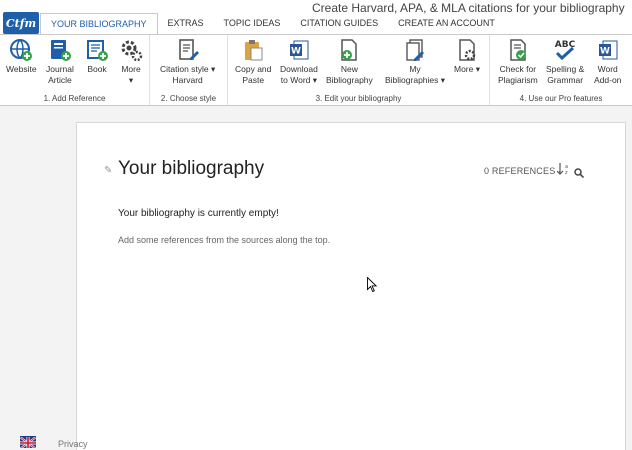  I want to click on empty-message: Your bibliography is currently empty!, so click(198, 213).